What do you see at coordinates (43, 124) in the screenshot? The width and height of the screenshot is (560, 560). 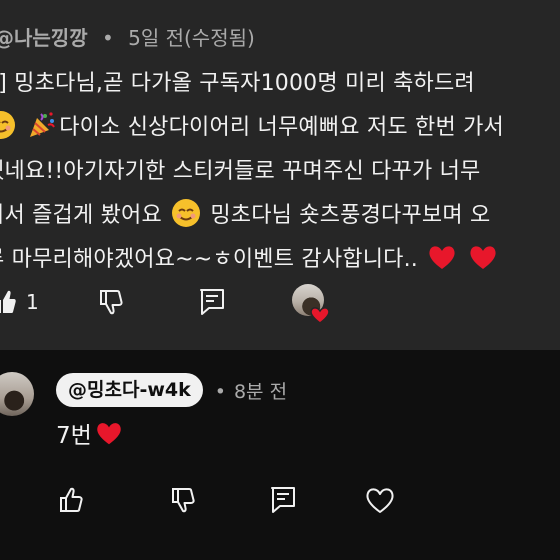 I see `party-popper-emoji-icon` at bounding box center [43, 124].